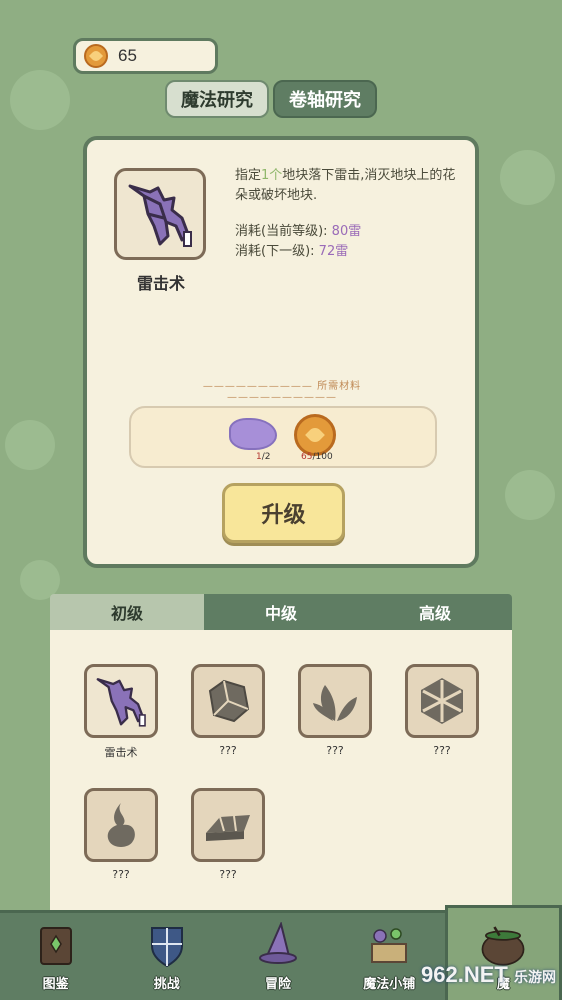 Image resolution: width=562 pixels, height=1000 pixels. What do you see at coordinates (346, 231) in the screenshot?
I see `cost-current-value: 80雷` at bounding box center [346, 231].